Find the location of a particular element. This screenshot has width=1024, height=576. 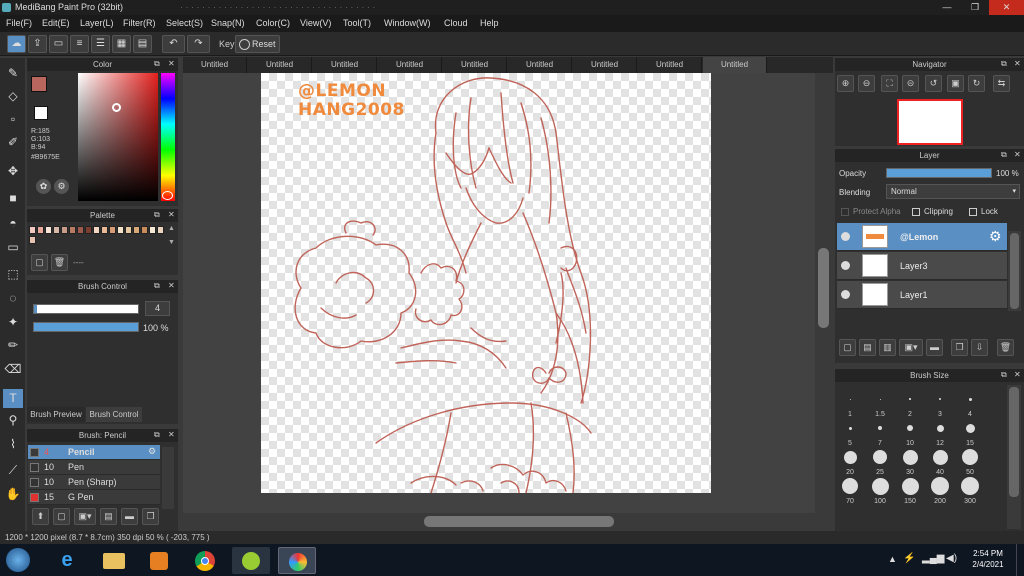

reset-view-icon: ▣ is located at coordinates (955, 83).